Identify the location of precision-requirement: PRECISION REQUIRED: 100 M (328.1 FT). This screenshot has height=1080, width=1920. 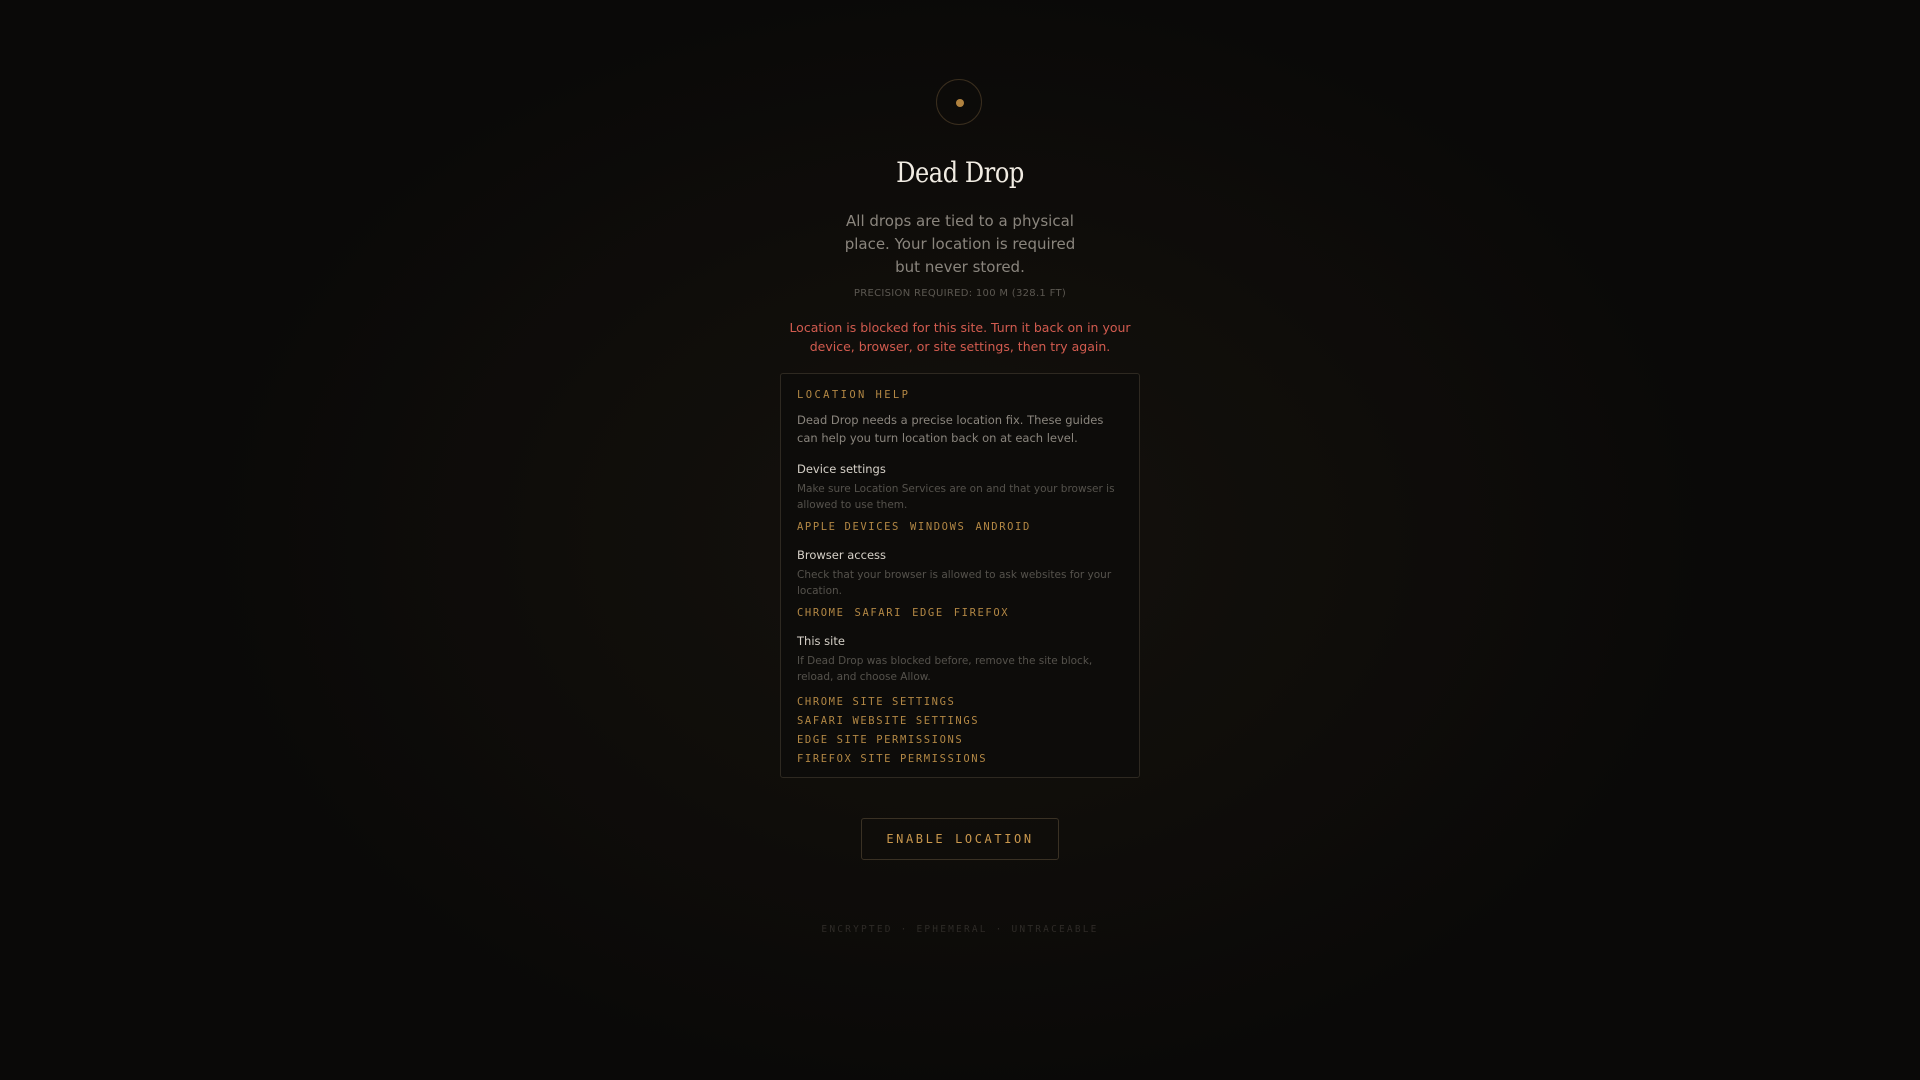
(960, 293).